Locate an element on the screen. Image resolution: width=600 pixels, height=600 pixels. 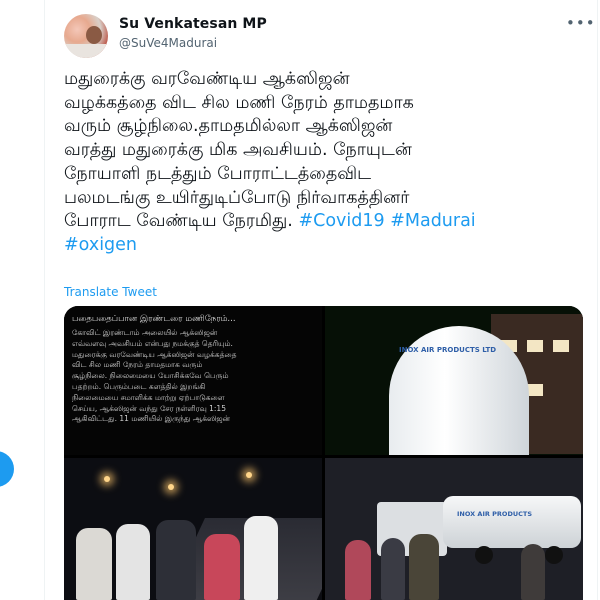
note-line: நிலைமையை சமாளிக்க மாற்று ஏற்பாடுகளை is located at coordinates (148, 397).